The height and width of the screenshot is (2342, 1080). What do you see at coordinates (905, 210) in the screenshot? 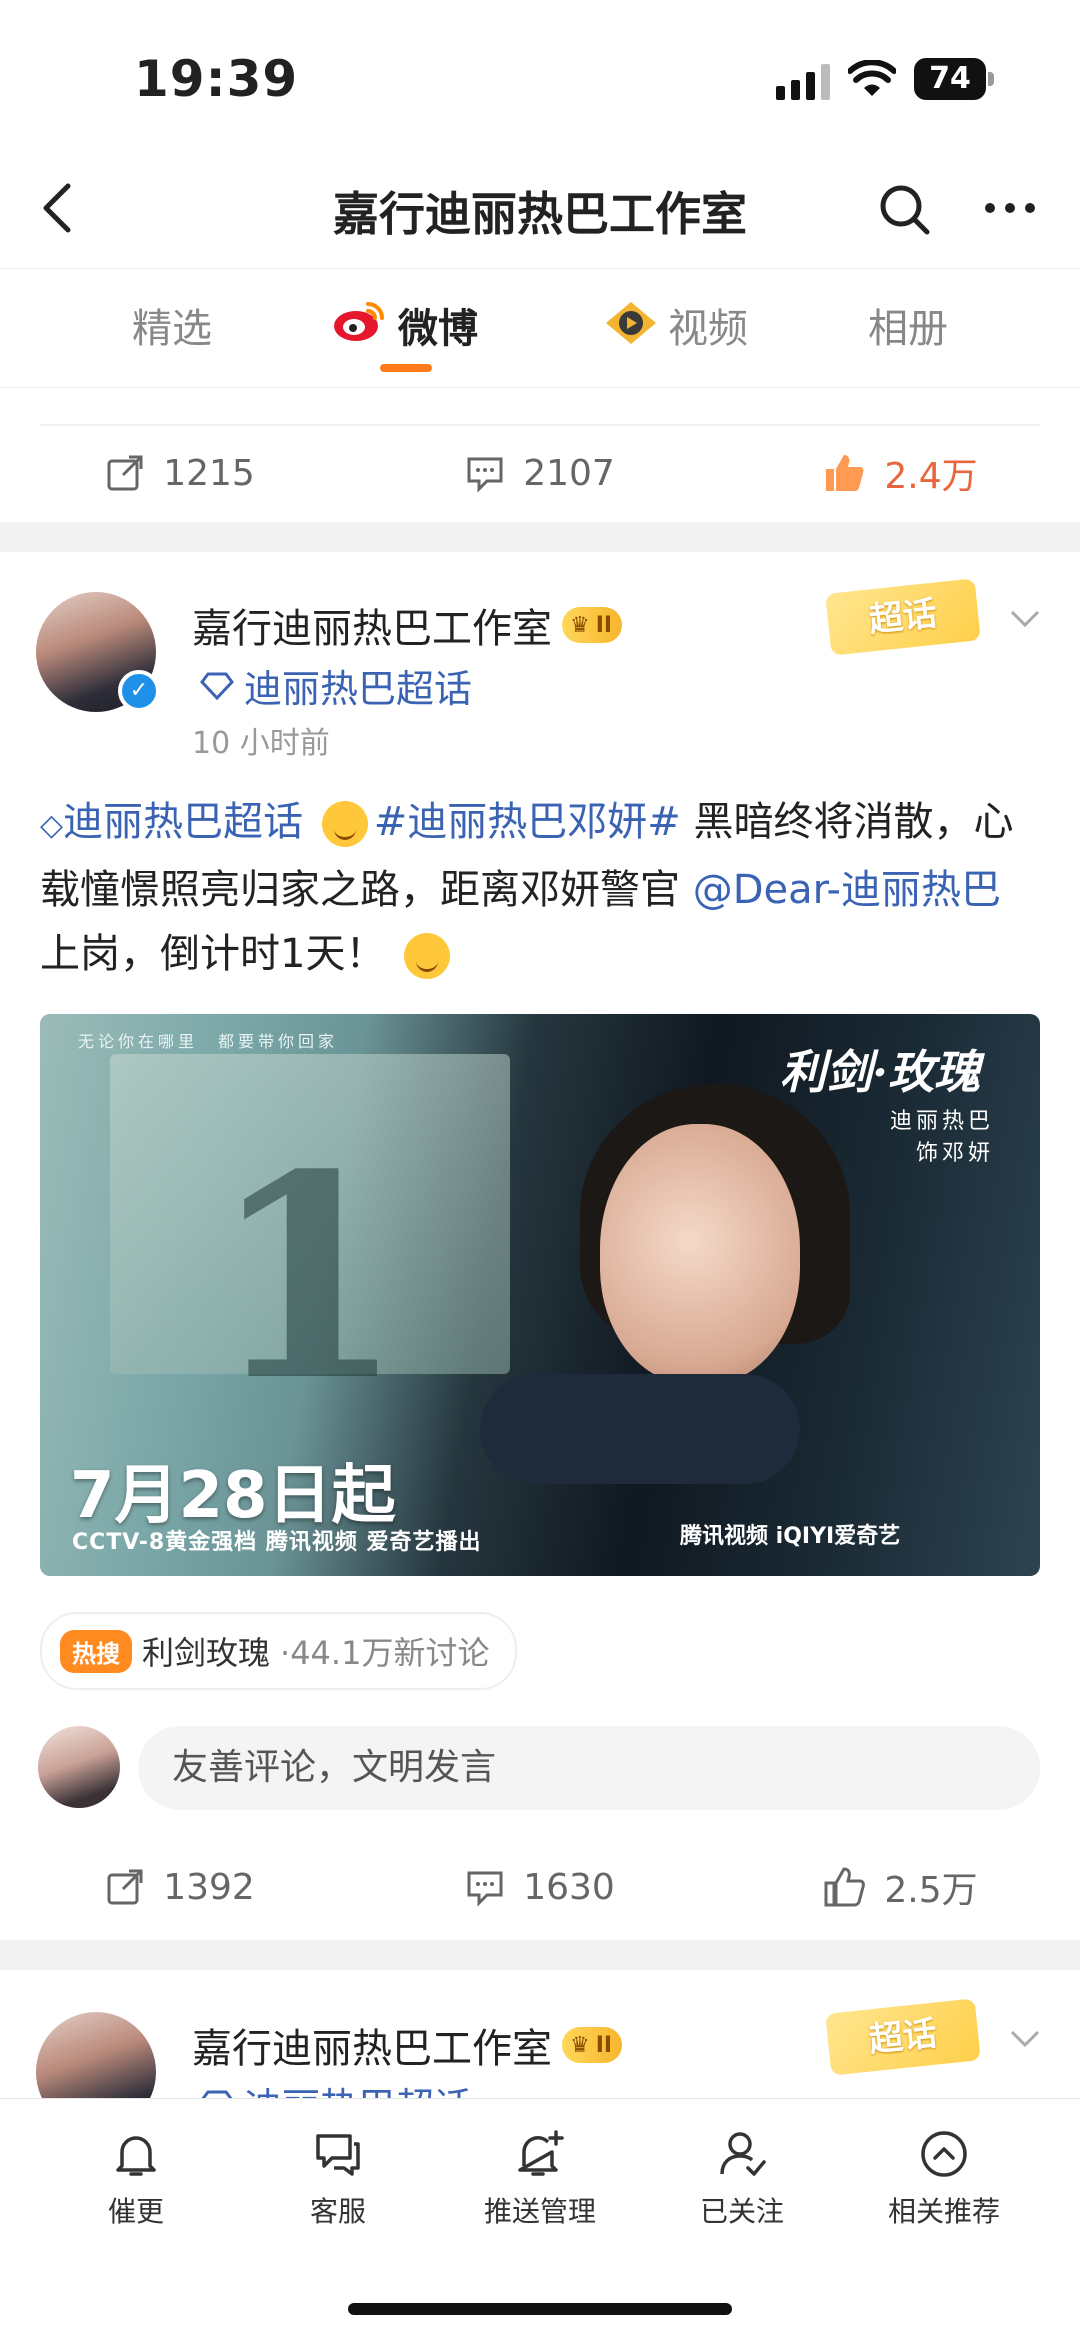
I see `search-icon` at bounding box center [905, 210].